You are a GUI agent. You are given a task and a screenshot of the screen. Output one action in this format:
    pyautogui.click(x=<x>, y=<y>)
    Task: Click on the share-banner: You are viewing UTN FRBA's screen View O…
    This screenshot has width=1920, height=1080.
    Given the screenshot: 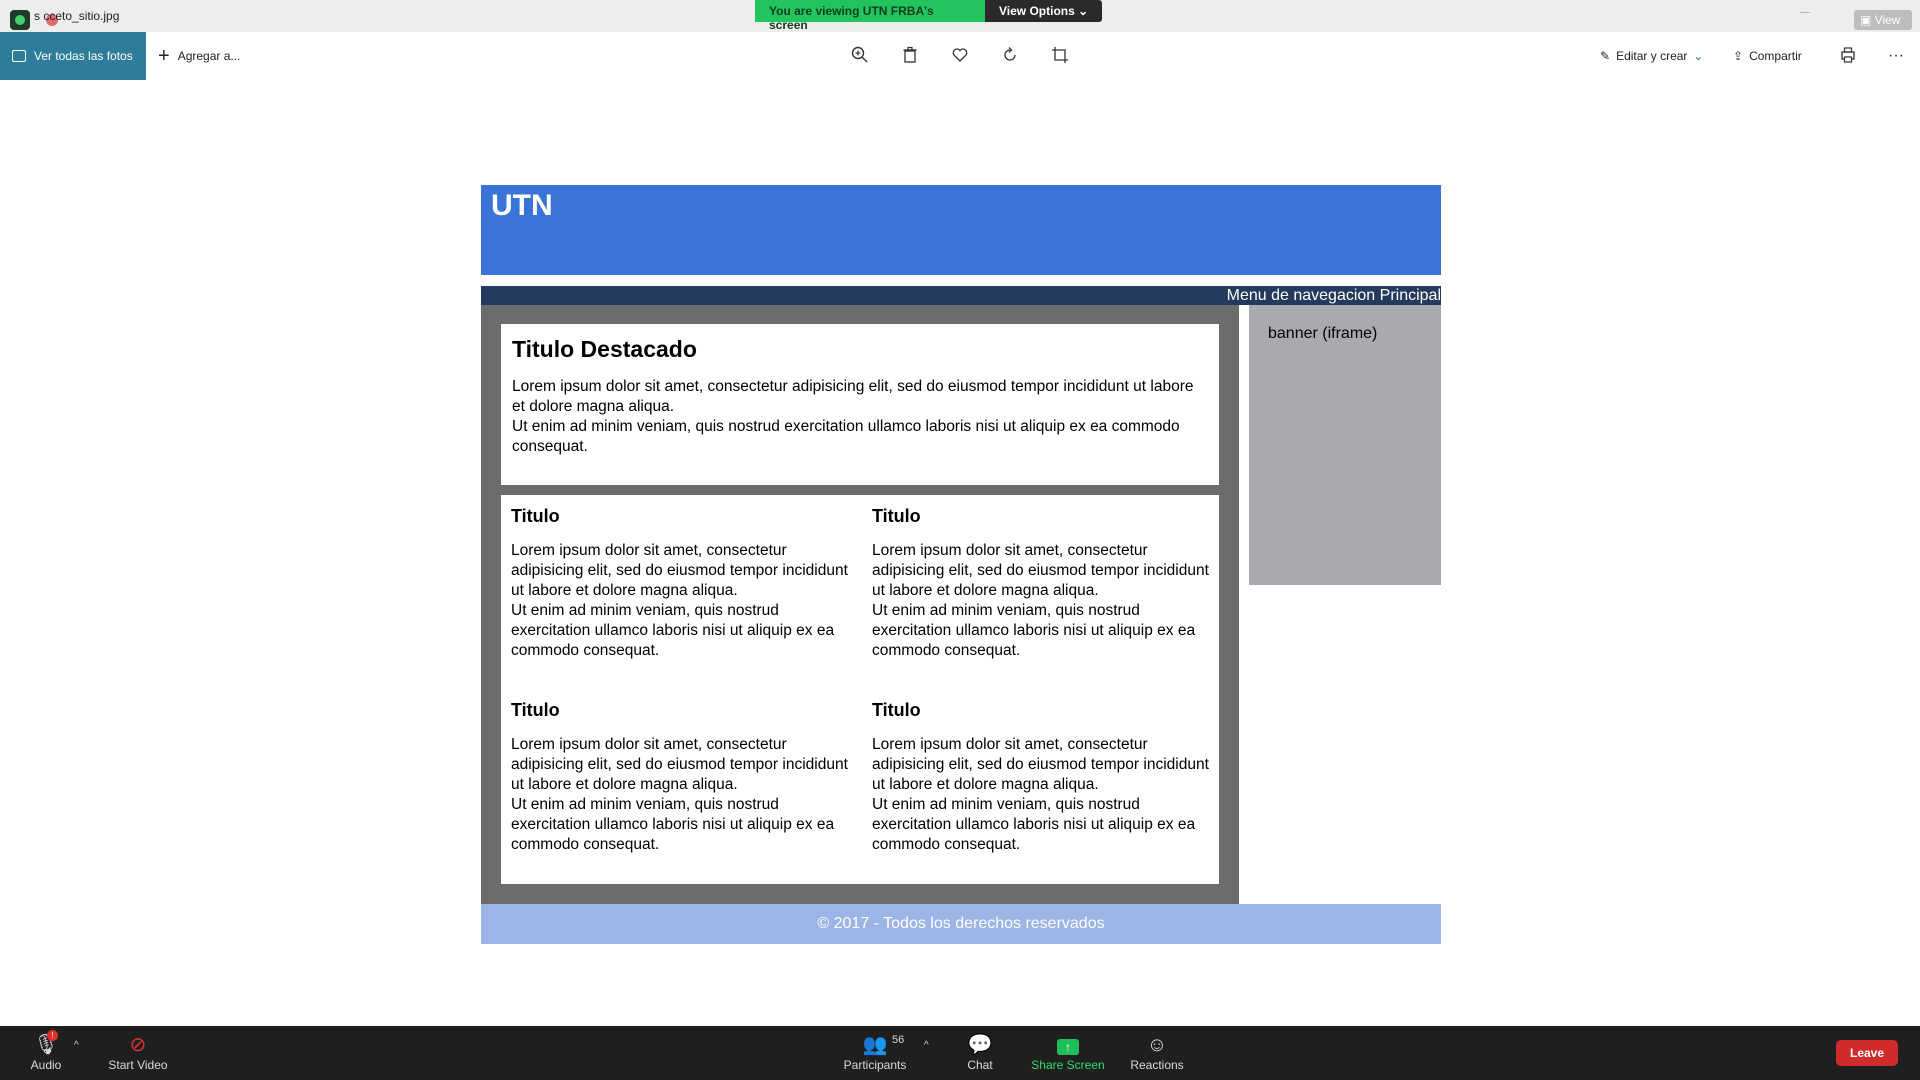 What is the action you would take?
    pyautogui.click(x=929, y=16)
    